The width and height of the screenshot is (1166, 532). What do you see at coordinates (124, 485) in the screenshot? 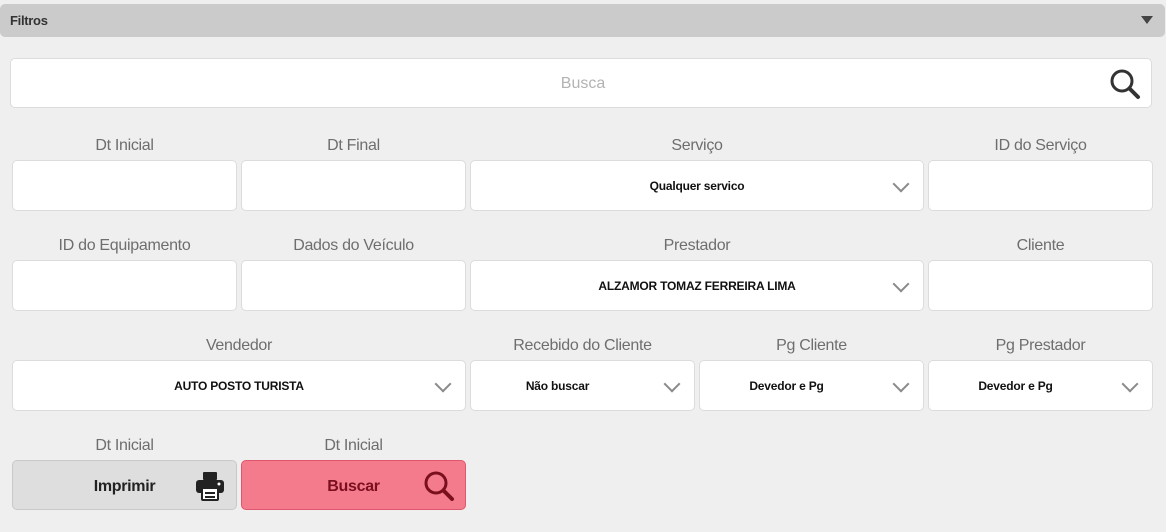
I see `print-button: Imprimir` at bounding box center [124, 485].